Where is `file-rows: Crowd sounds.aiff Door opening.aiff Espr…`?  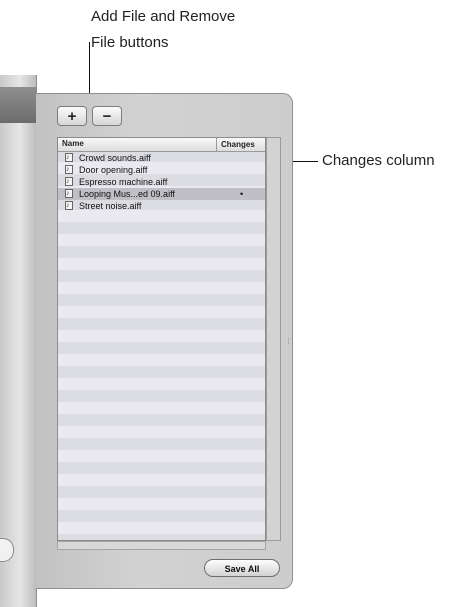
file-rows: Crowd sounds.aiff Door opening.aiff Espr… is located at coordinates (161, 182).